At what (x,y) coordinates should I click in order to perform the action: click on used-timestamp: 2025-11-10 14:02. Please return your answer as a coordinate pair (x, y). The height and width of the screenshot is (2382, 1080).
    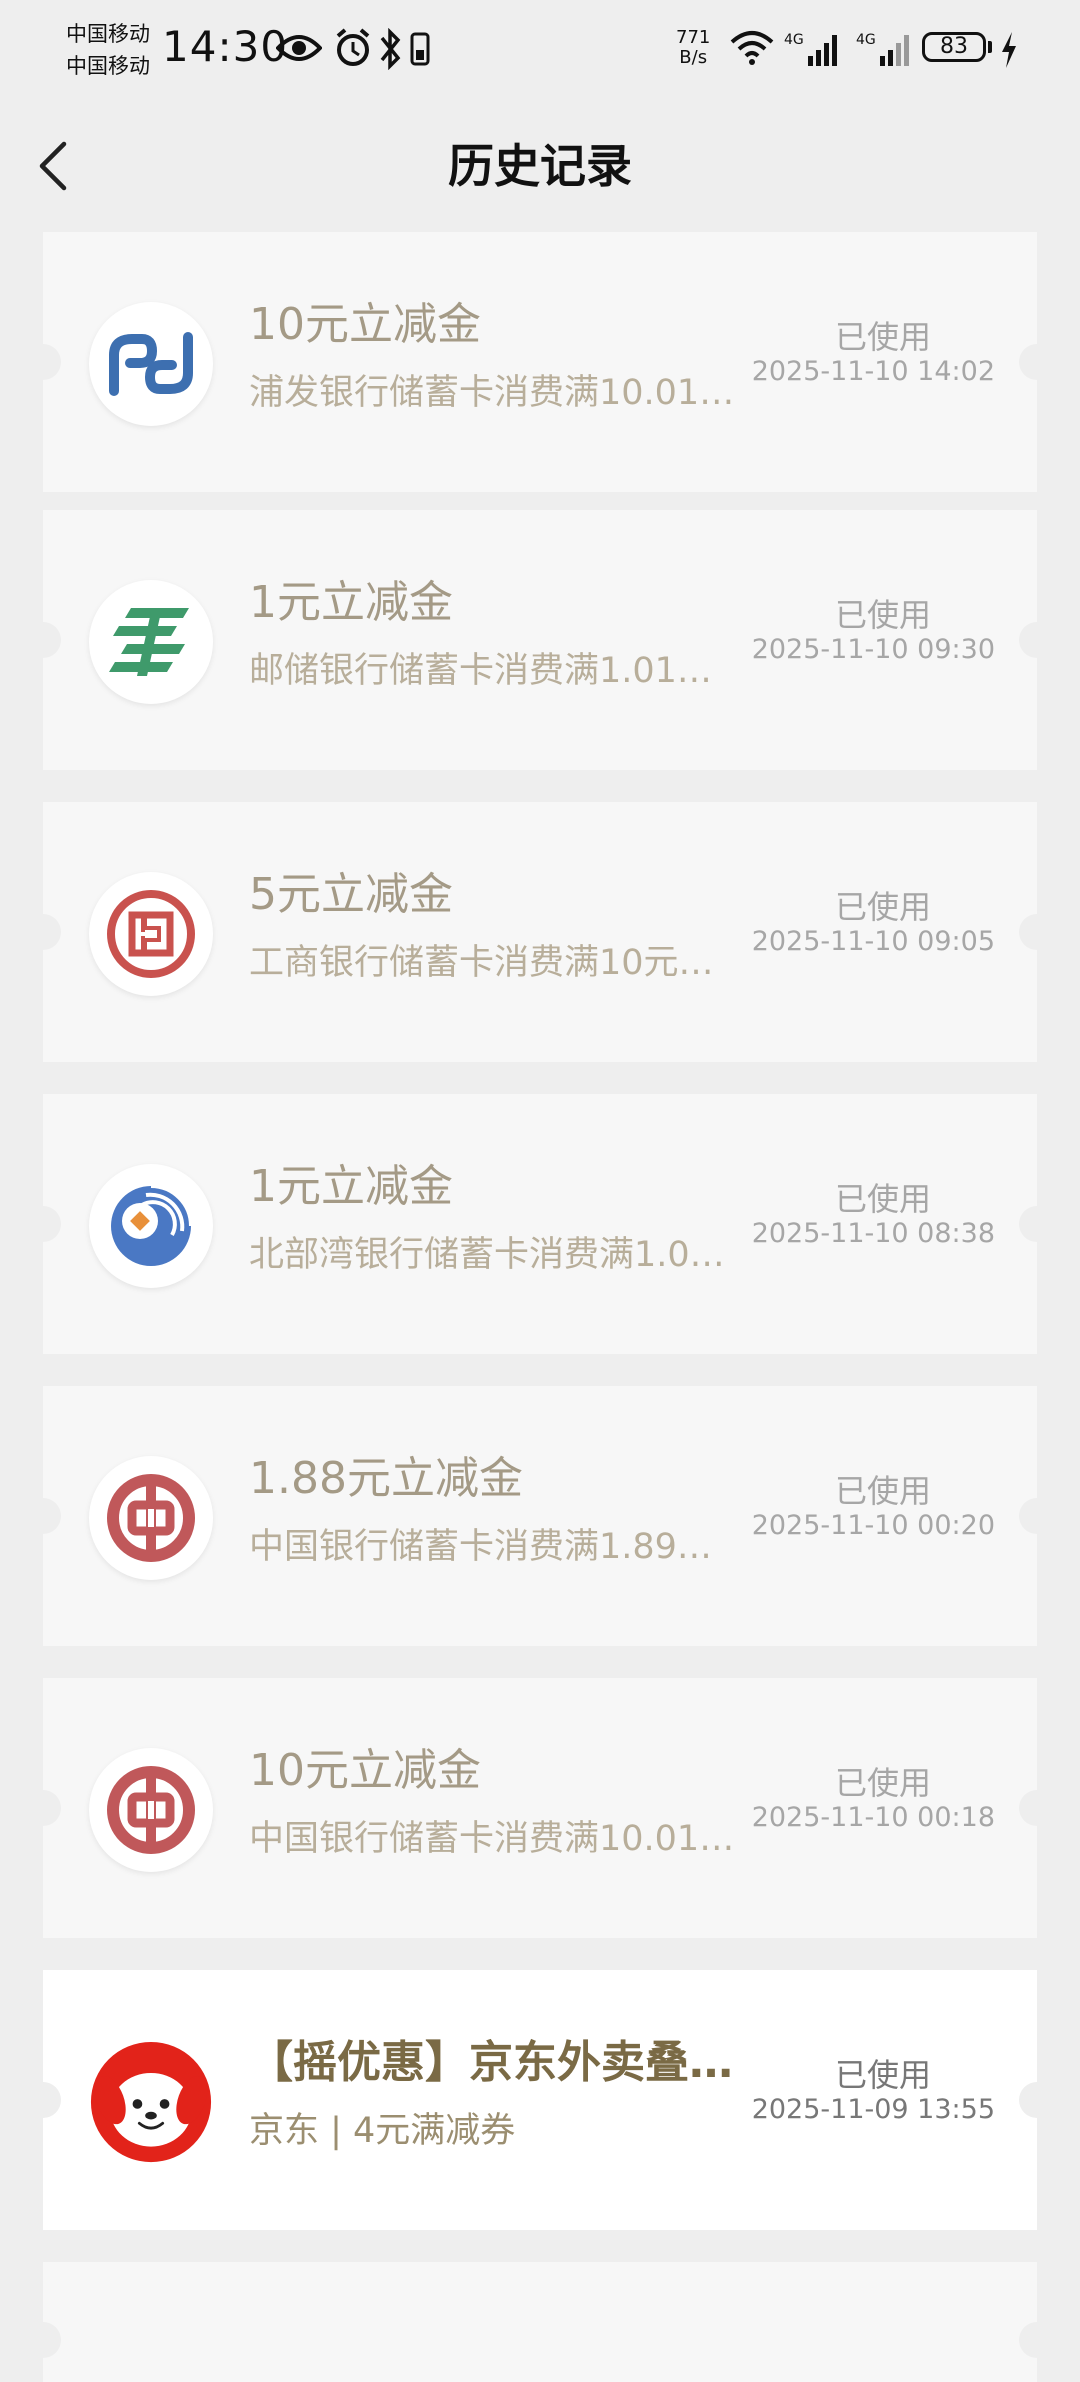
    Looking at the image, I should click on (873, 371).